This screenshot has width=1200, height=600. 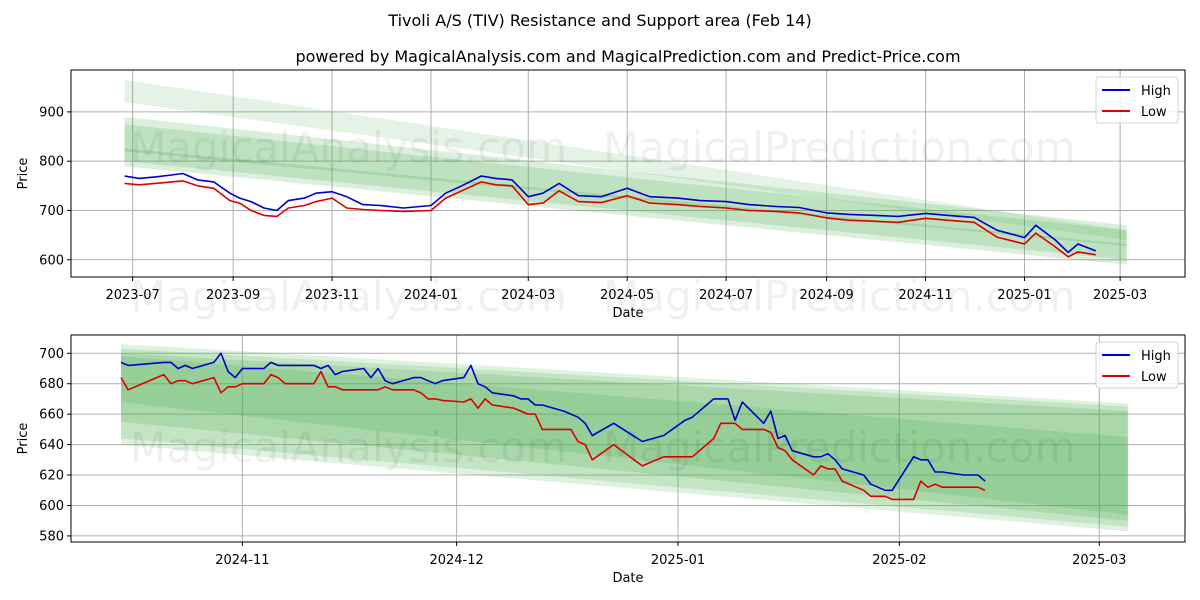 I want to click on y-tick-label: 660, so click(x=51, y=415).